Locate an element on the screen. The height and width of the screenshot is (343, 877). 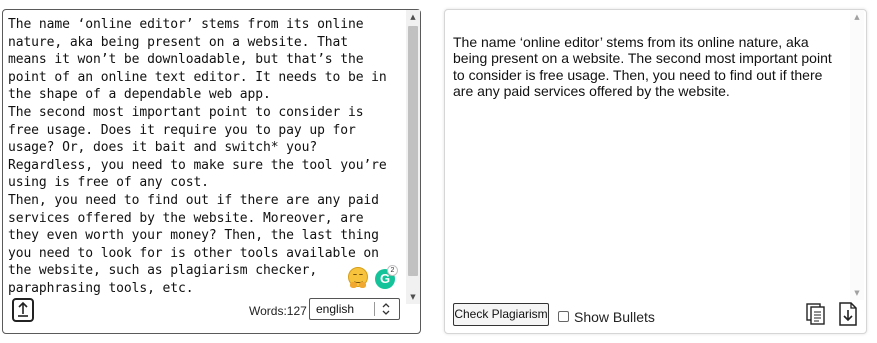
scroll-up-arrow-icon: ▲ is located at coordinates (413, 17).